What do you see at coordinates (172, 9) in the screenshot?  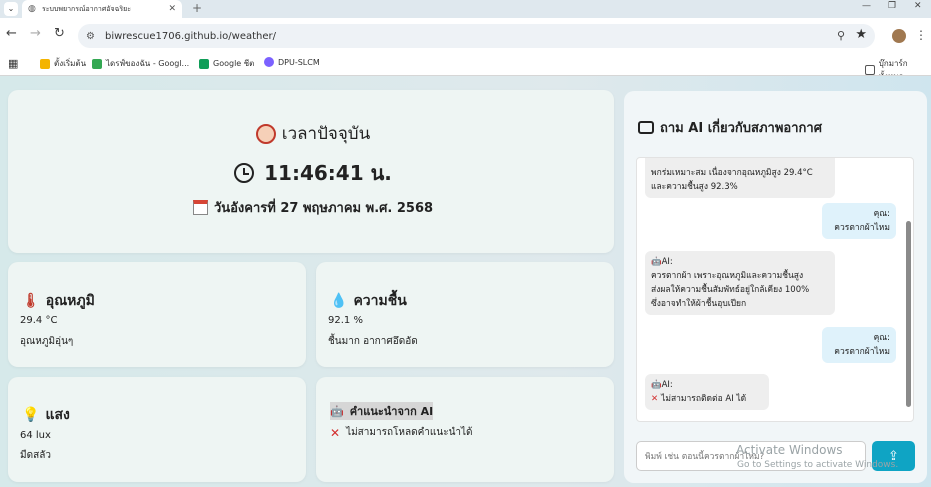 I see `close-tab-icon: ✕` at bounding box center [172, 9].